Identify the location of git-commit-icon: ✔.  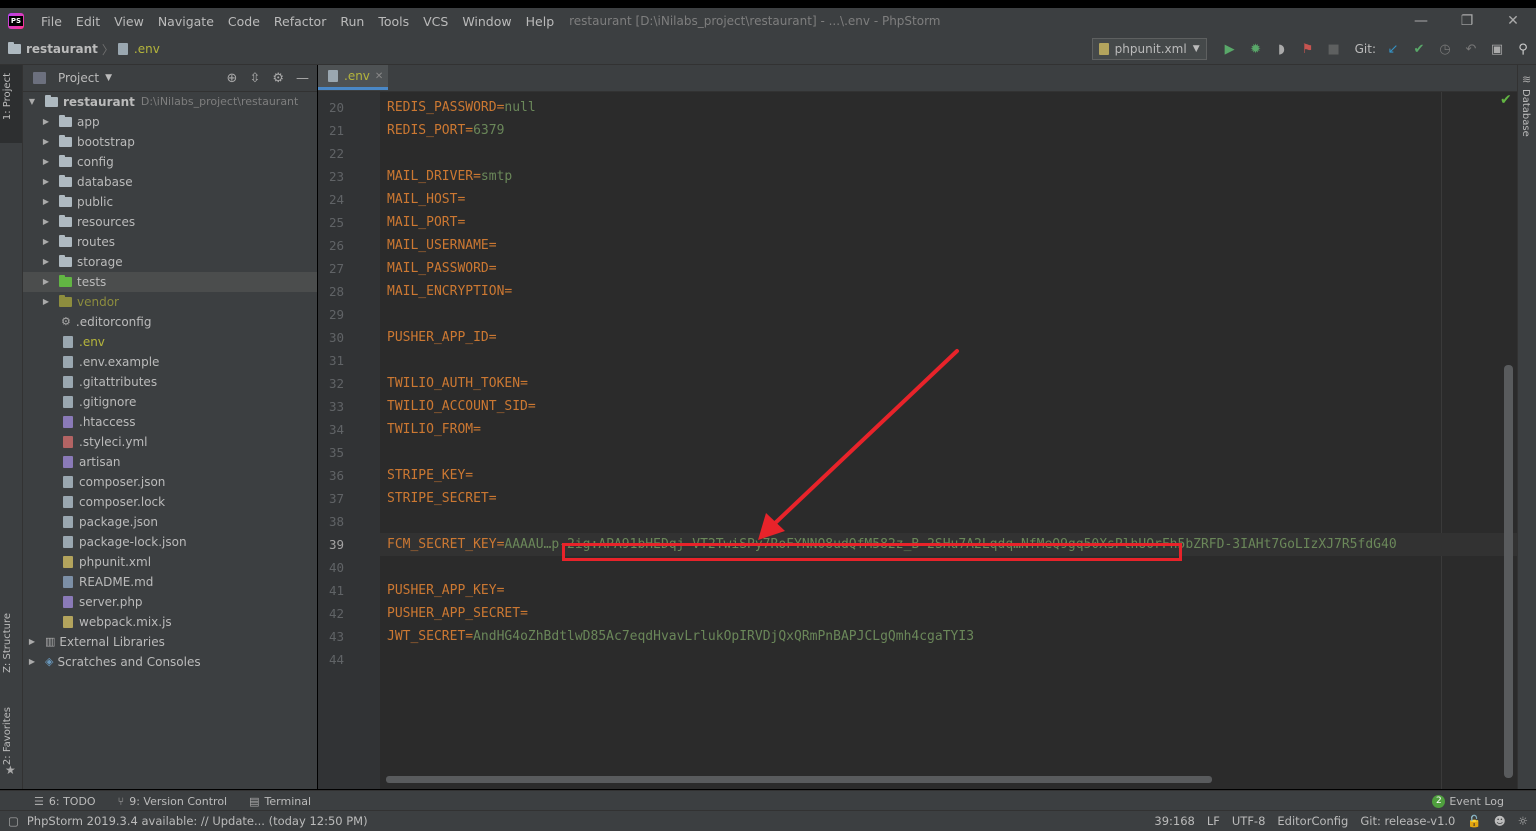
(1419, 49).